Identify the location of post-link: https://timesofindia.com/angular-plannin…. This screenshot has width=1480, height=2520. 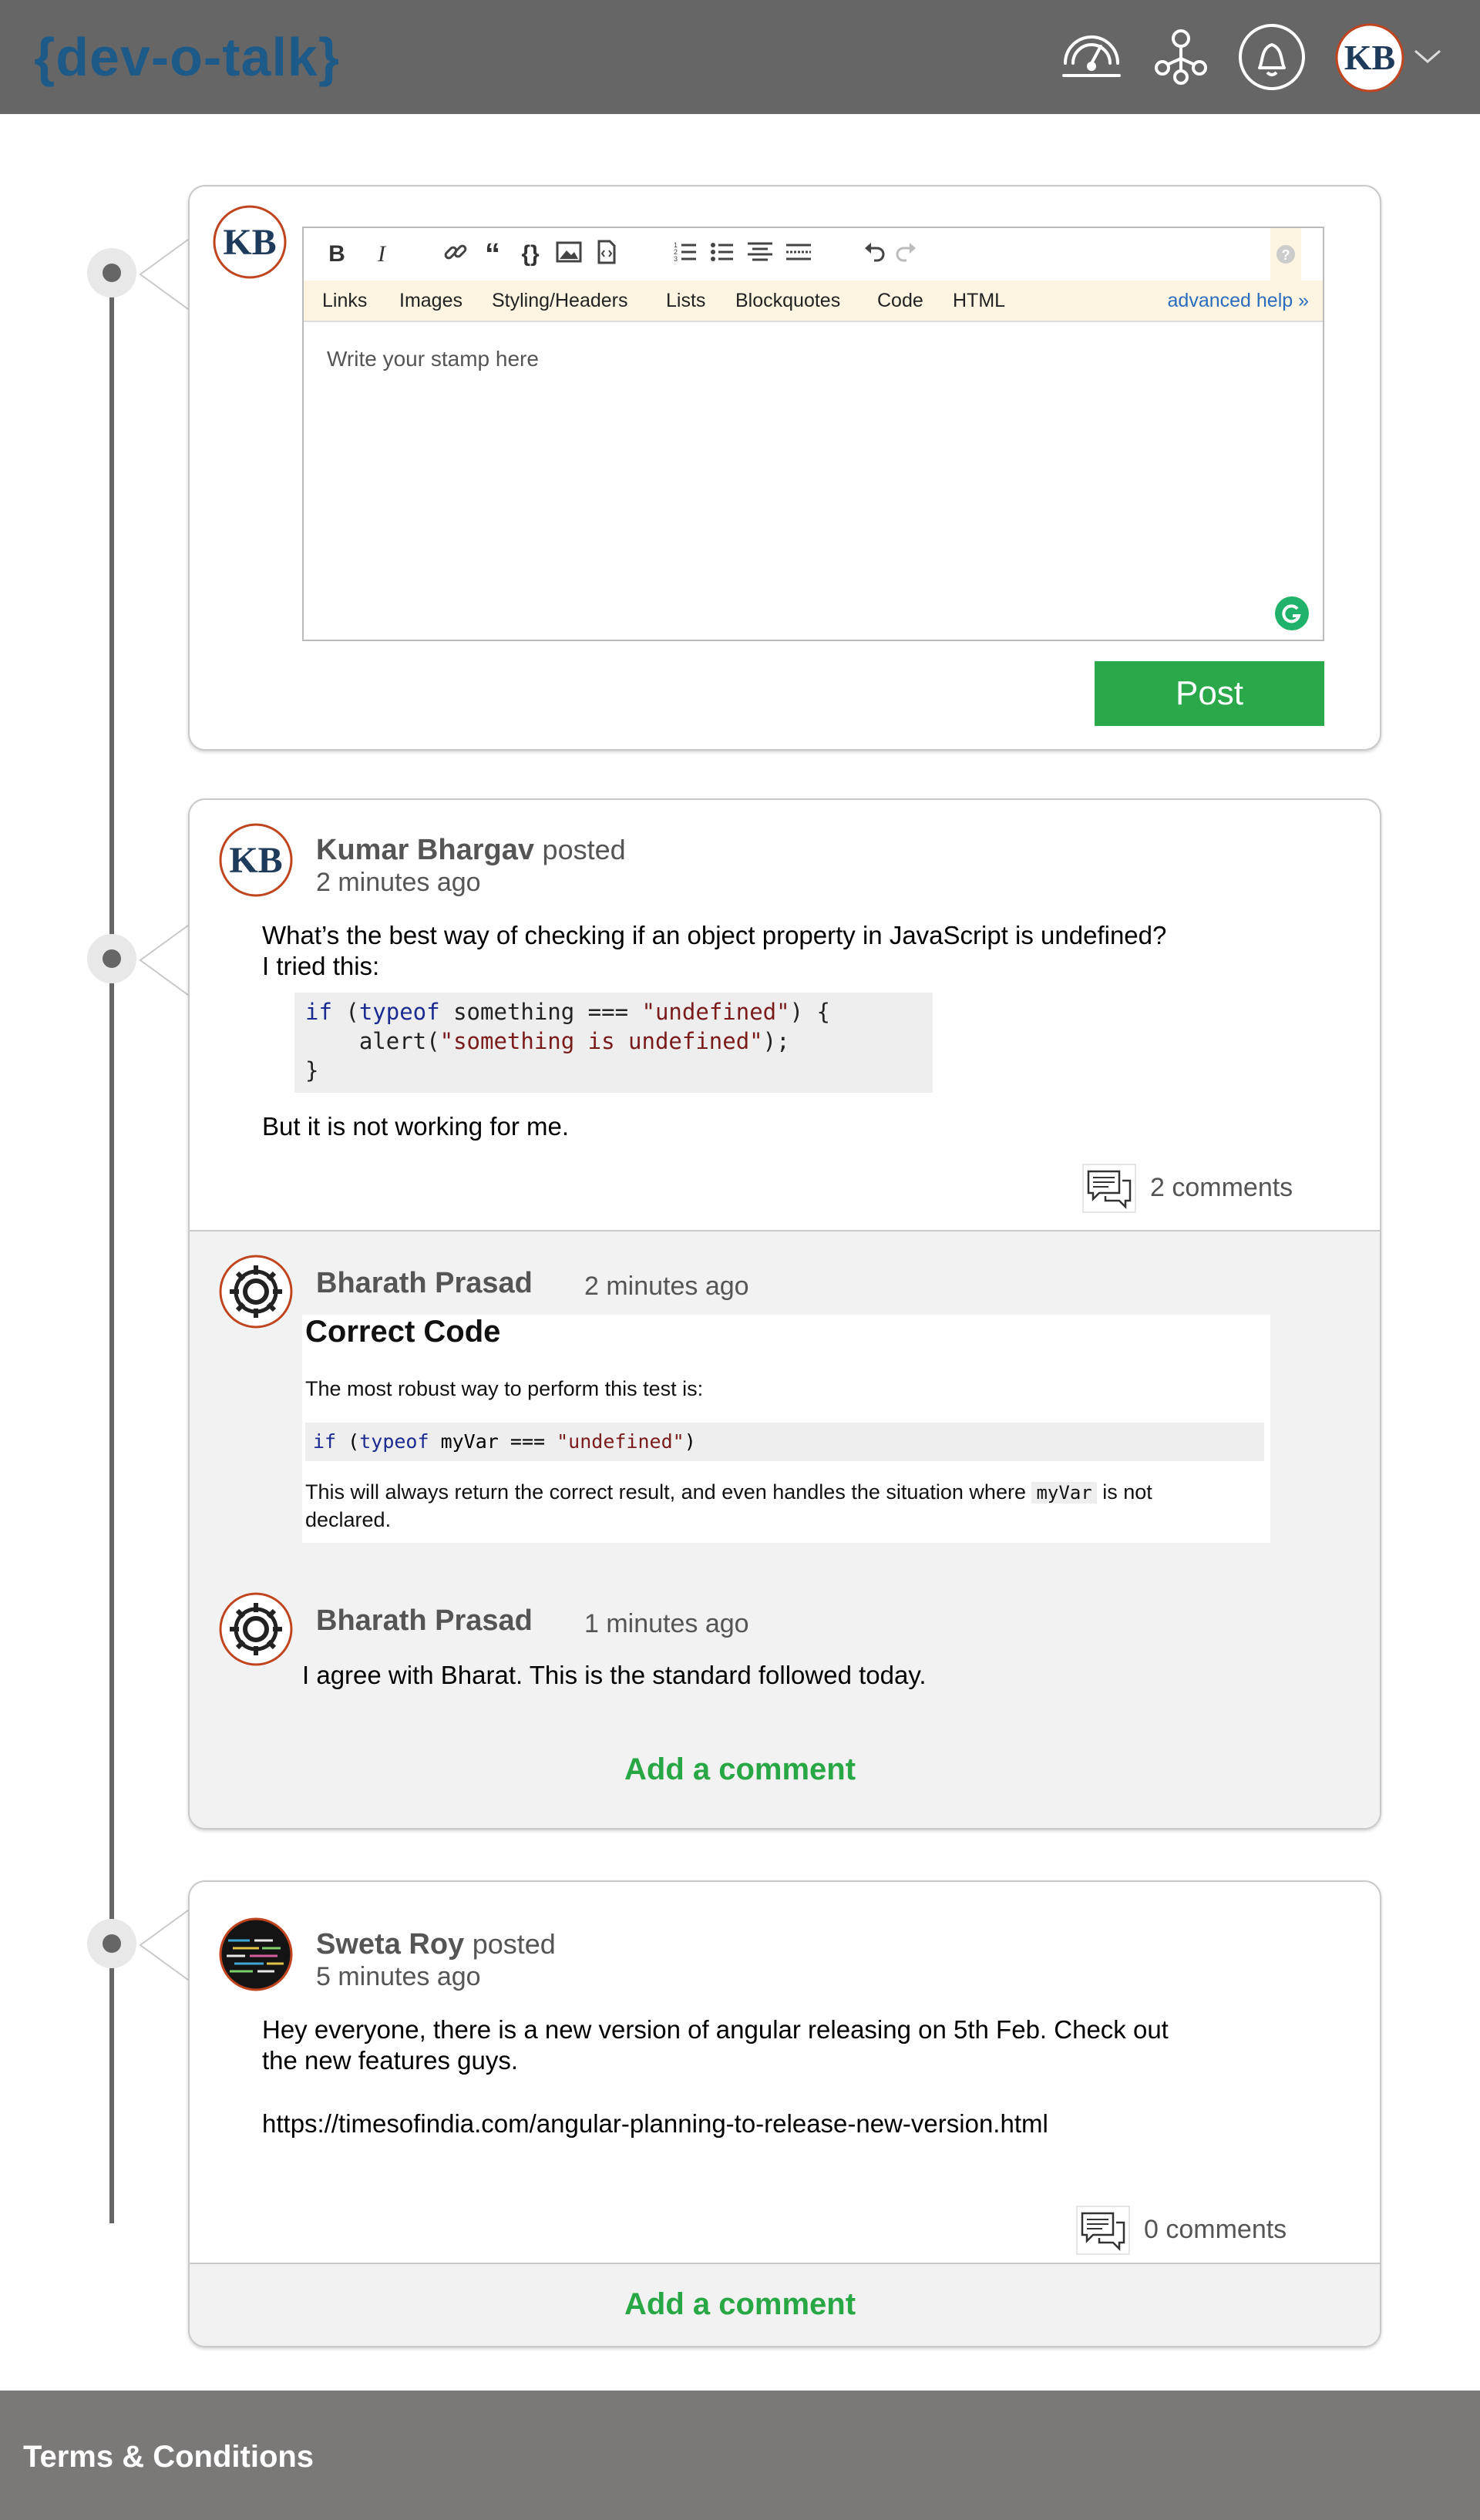
(655, 2123).